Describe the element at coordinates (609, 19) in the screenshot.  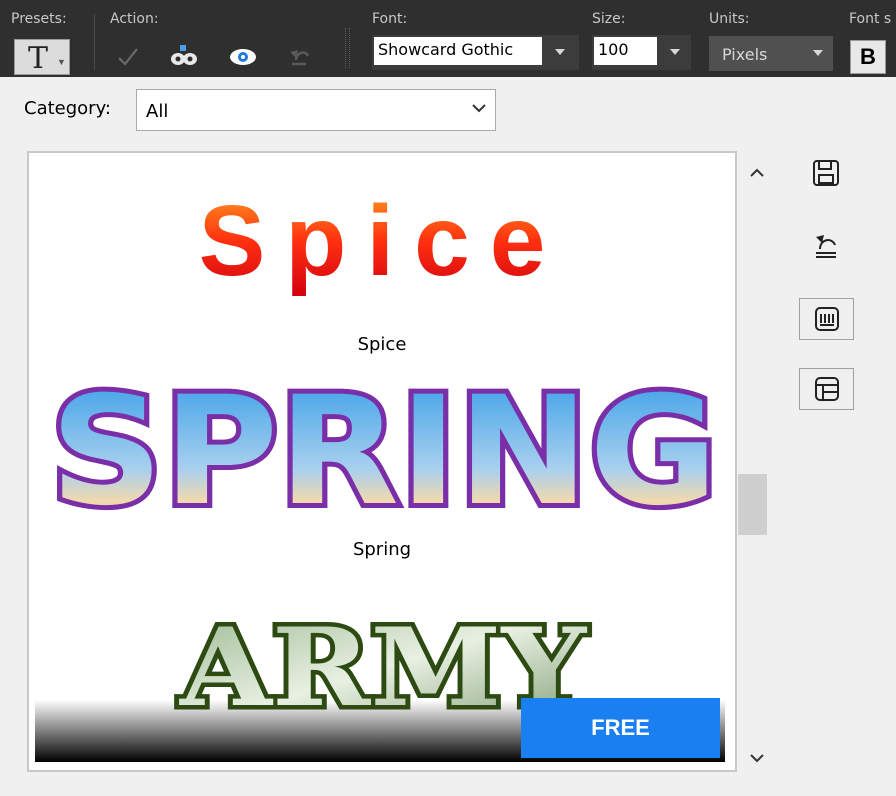
I see `size-label: Size:` at that location.